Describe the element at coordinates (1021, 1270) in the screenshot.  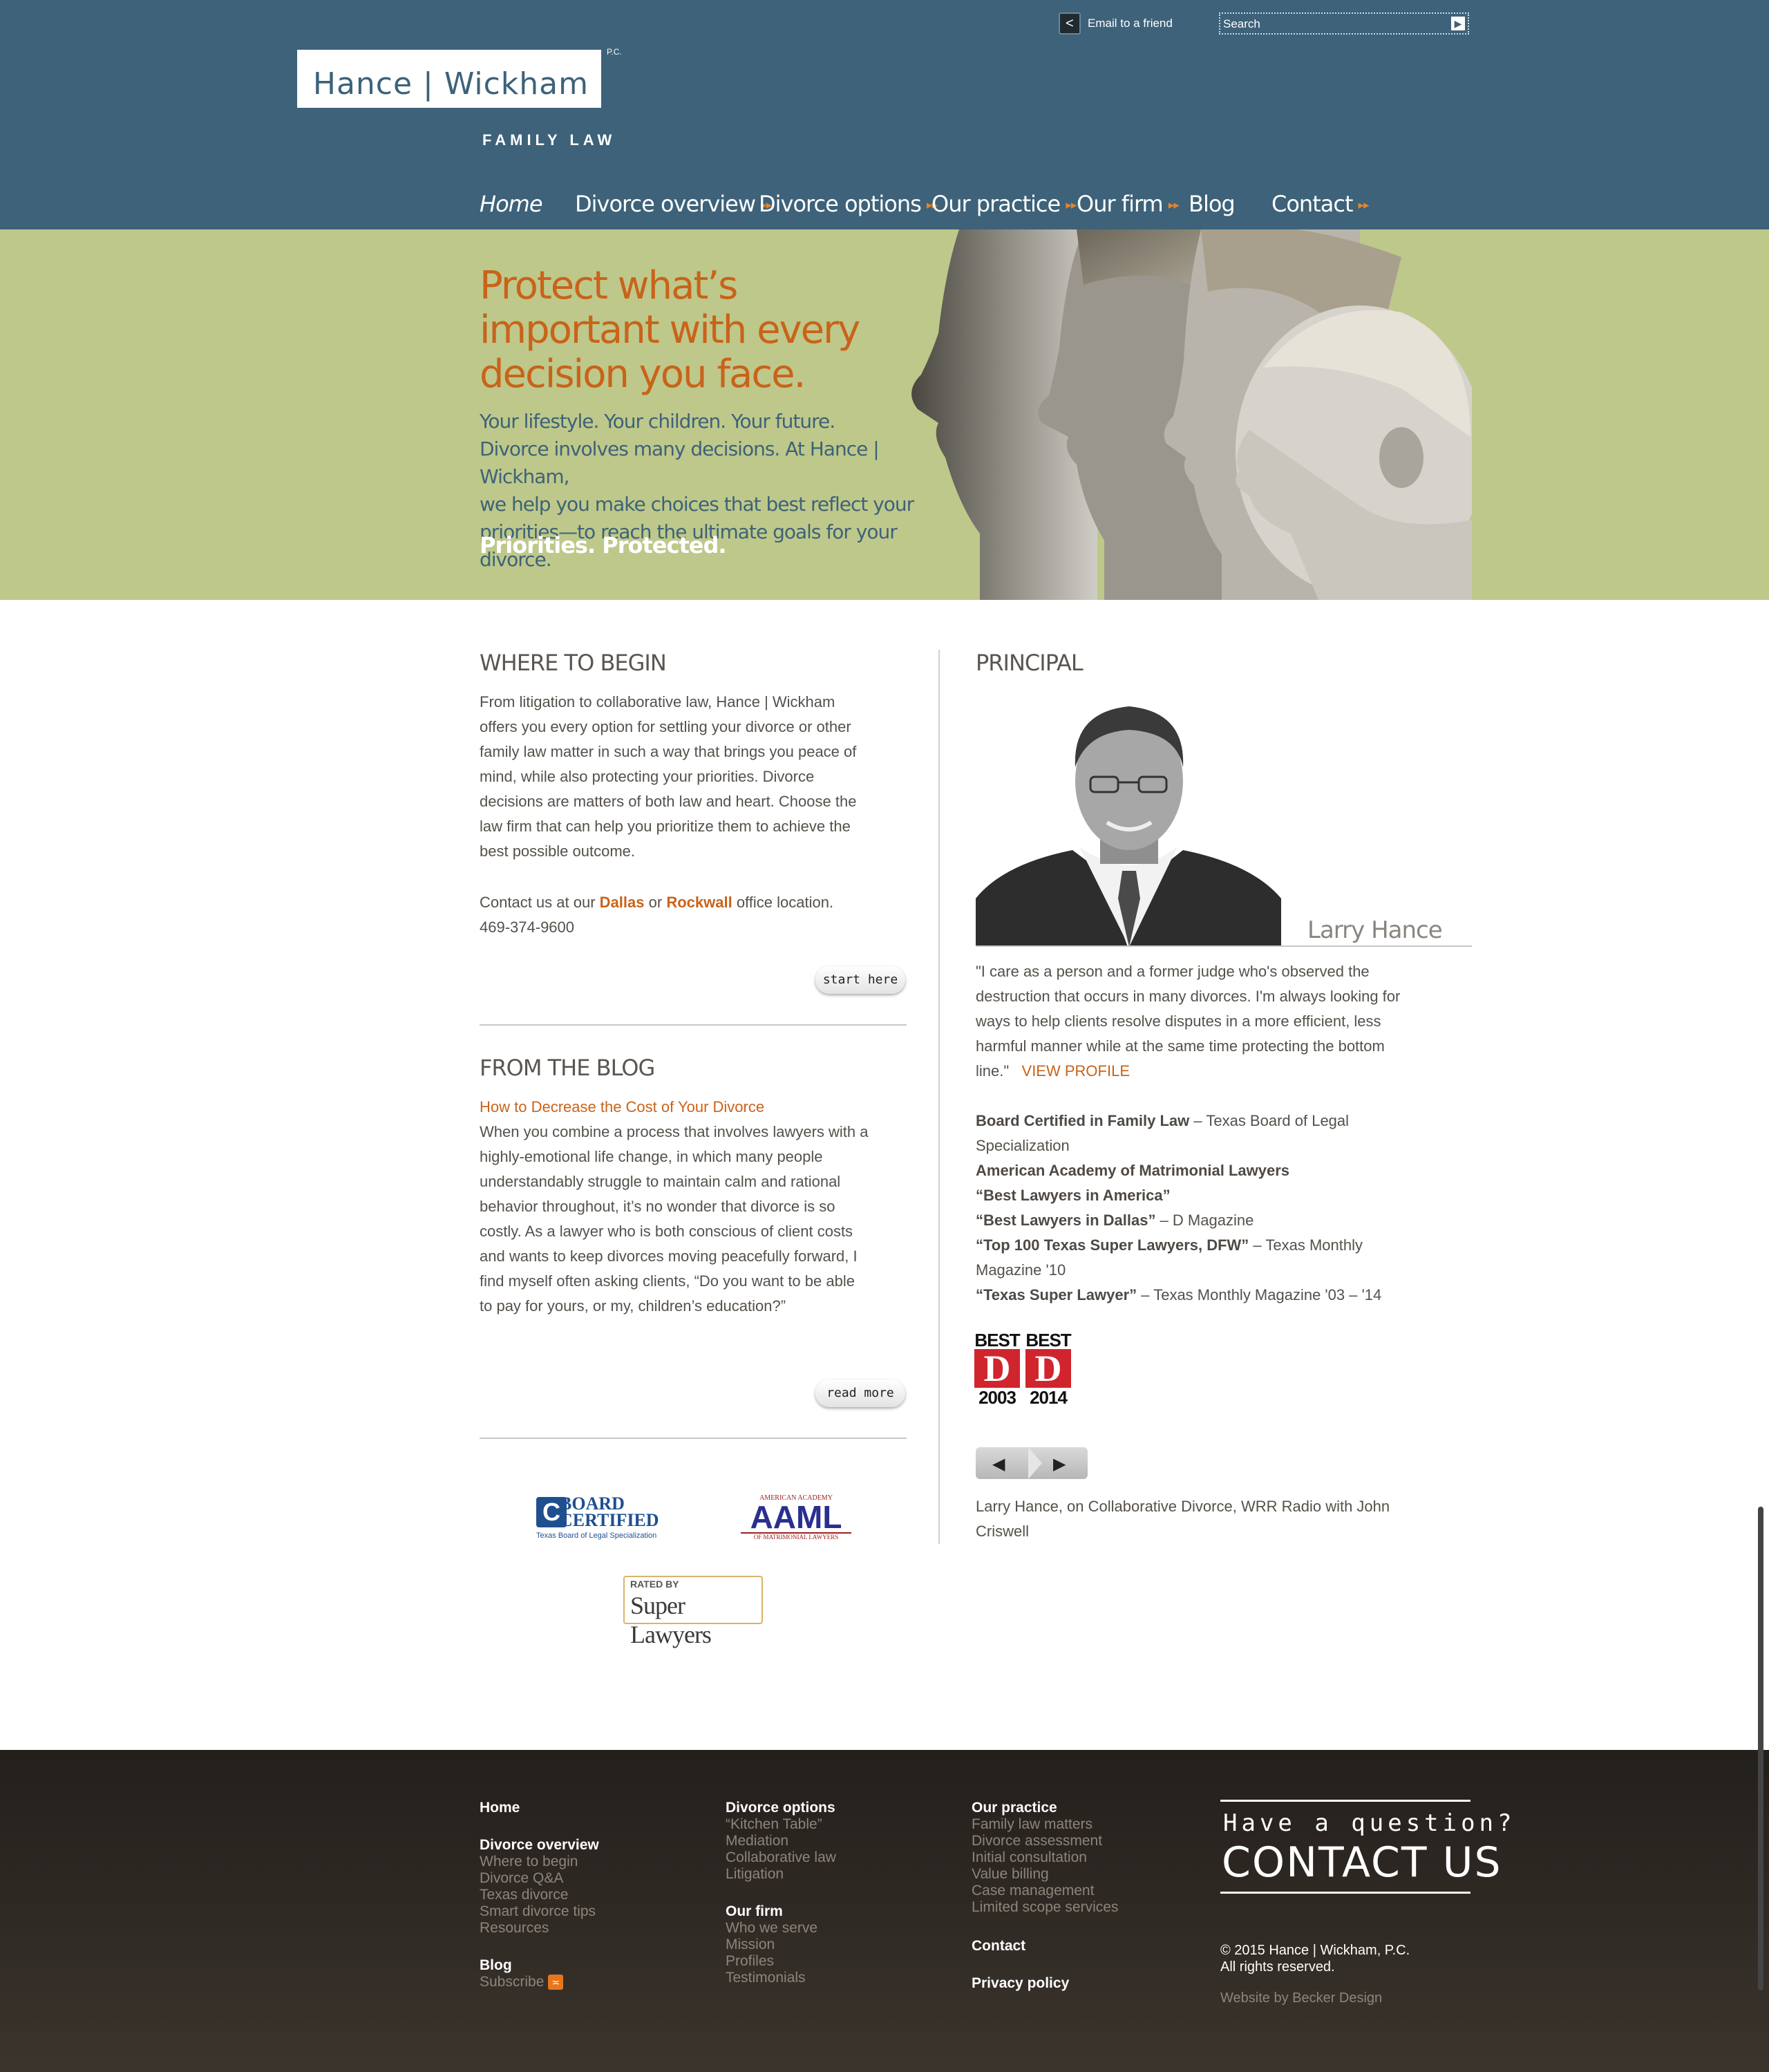
I see `credential: Magazine '10` at that location.